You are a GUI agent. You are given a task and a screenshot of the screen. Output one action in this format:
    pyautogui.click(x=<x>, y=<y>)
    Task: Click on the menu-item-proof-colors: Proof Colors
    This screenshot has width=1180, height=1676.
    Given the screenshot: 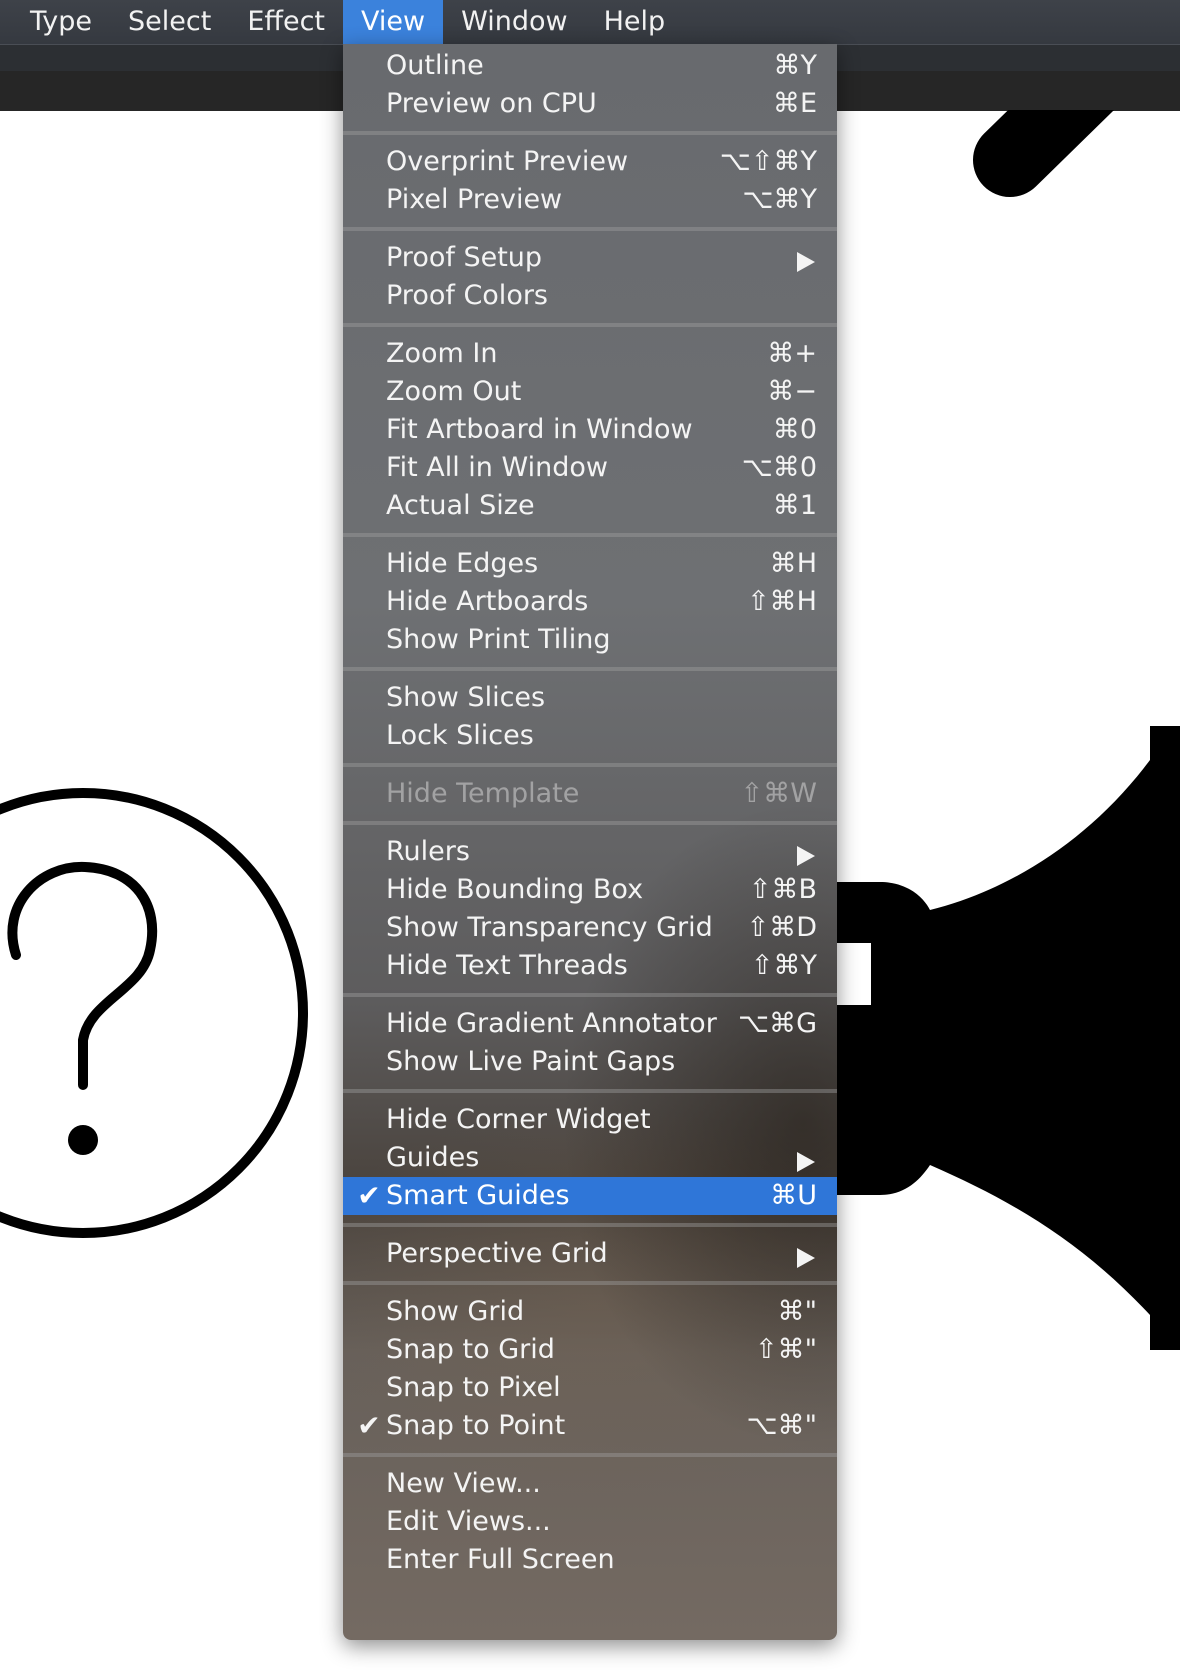 What is the action you would take?
    pyautogui.click(x=590, y=296)
    